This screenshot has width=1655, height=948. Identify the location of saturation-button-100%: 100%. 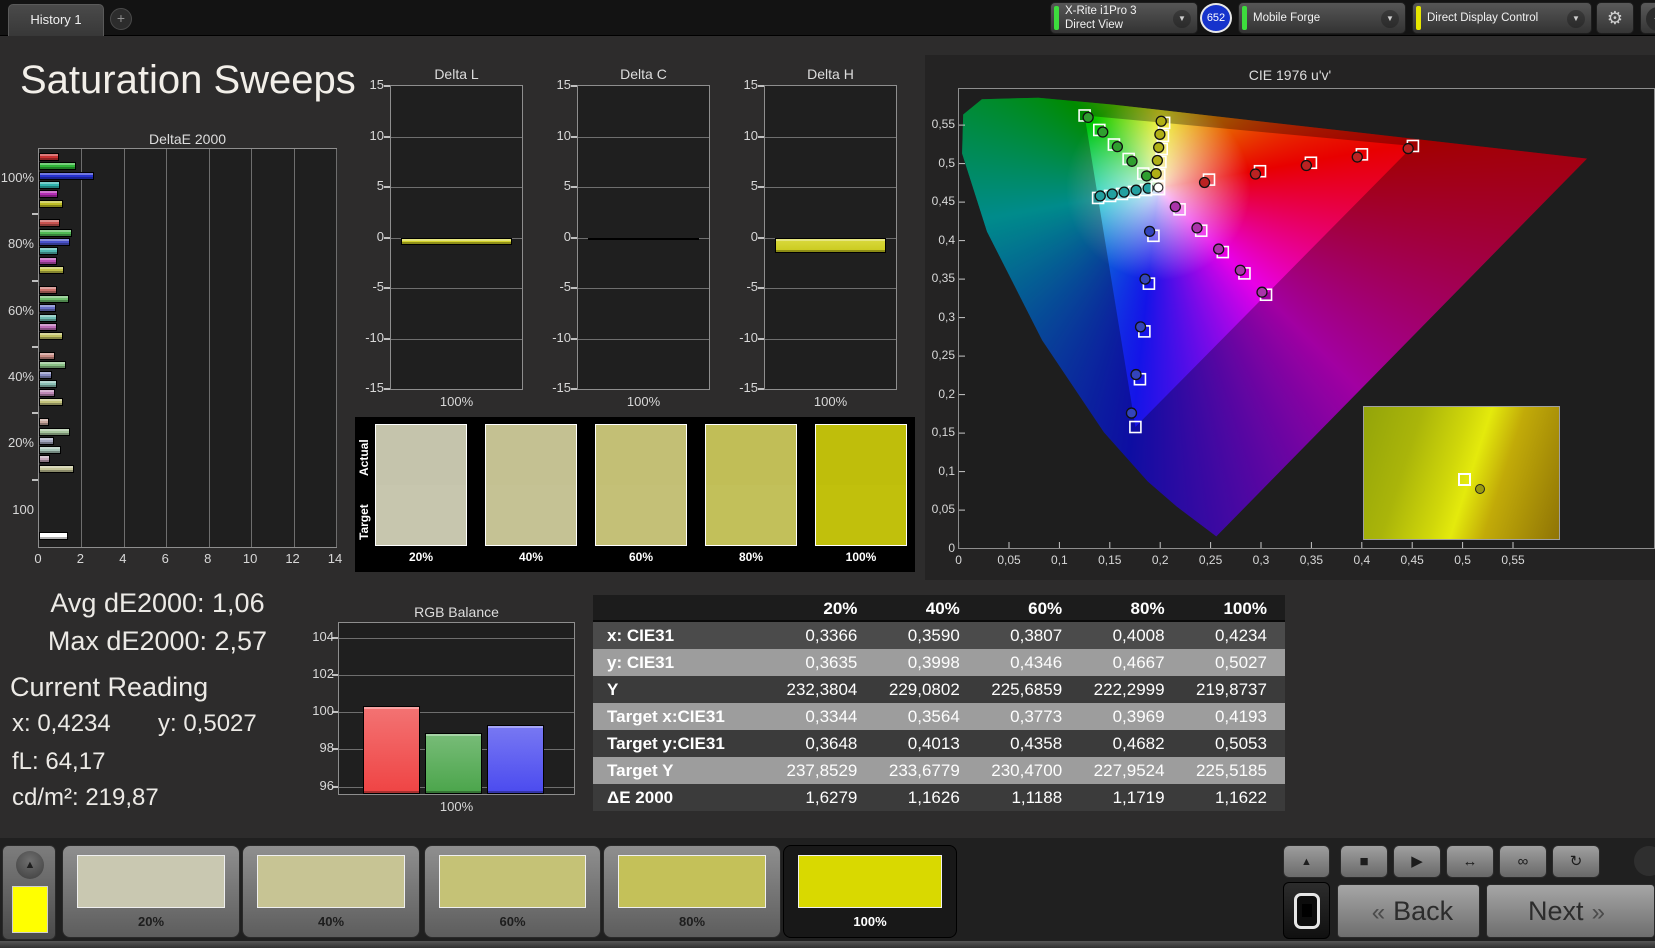
(870, 891).